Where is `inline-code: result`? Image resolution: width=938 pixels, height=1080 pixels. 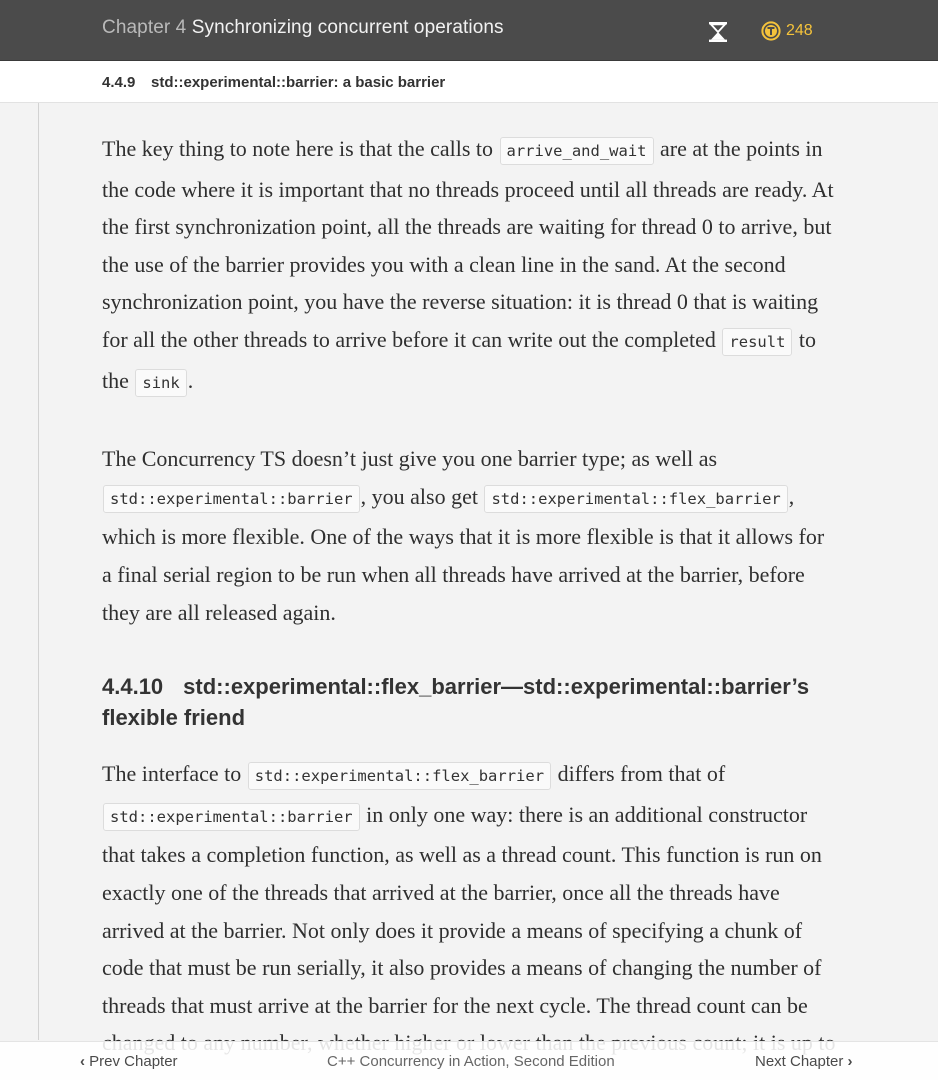 inline-code: result is located at coordinates (757, 341).